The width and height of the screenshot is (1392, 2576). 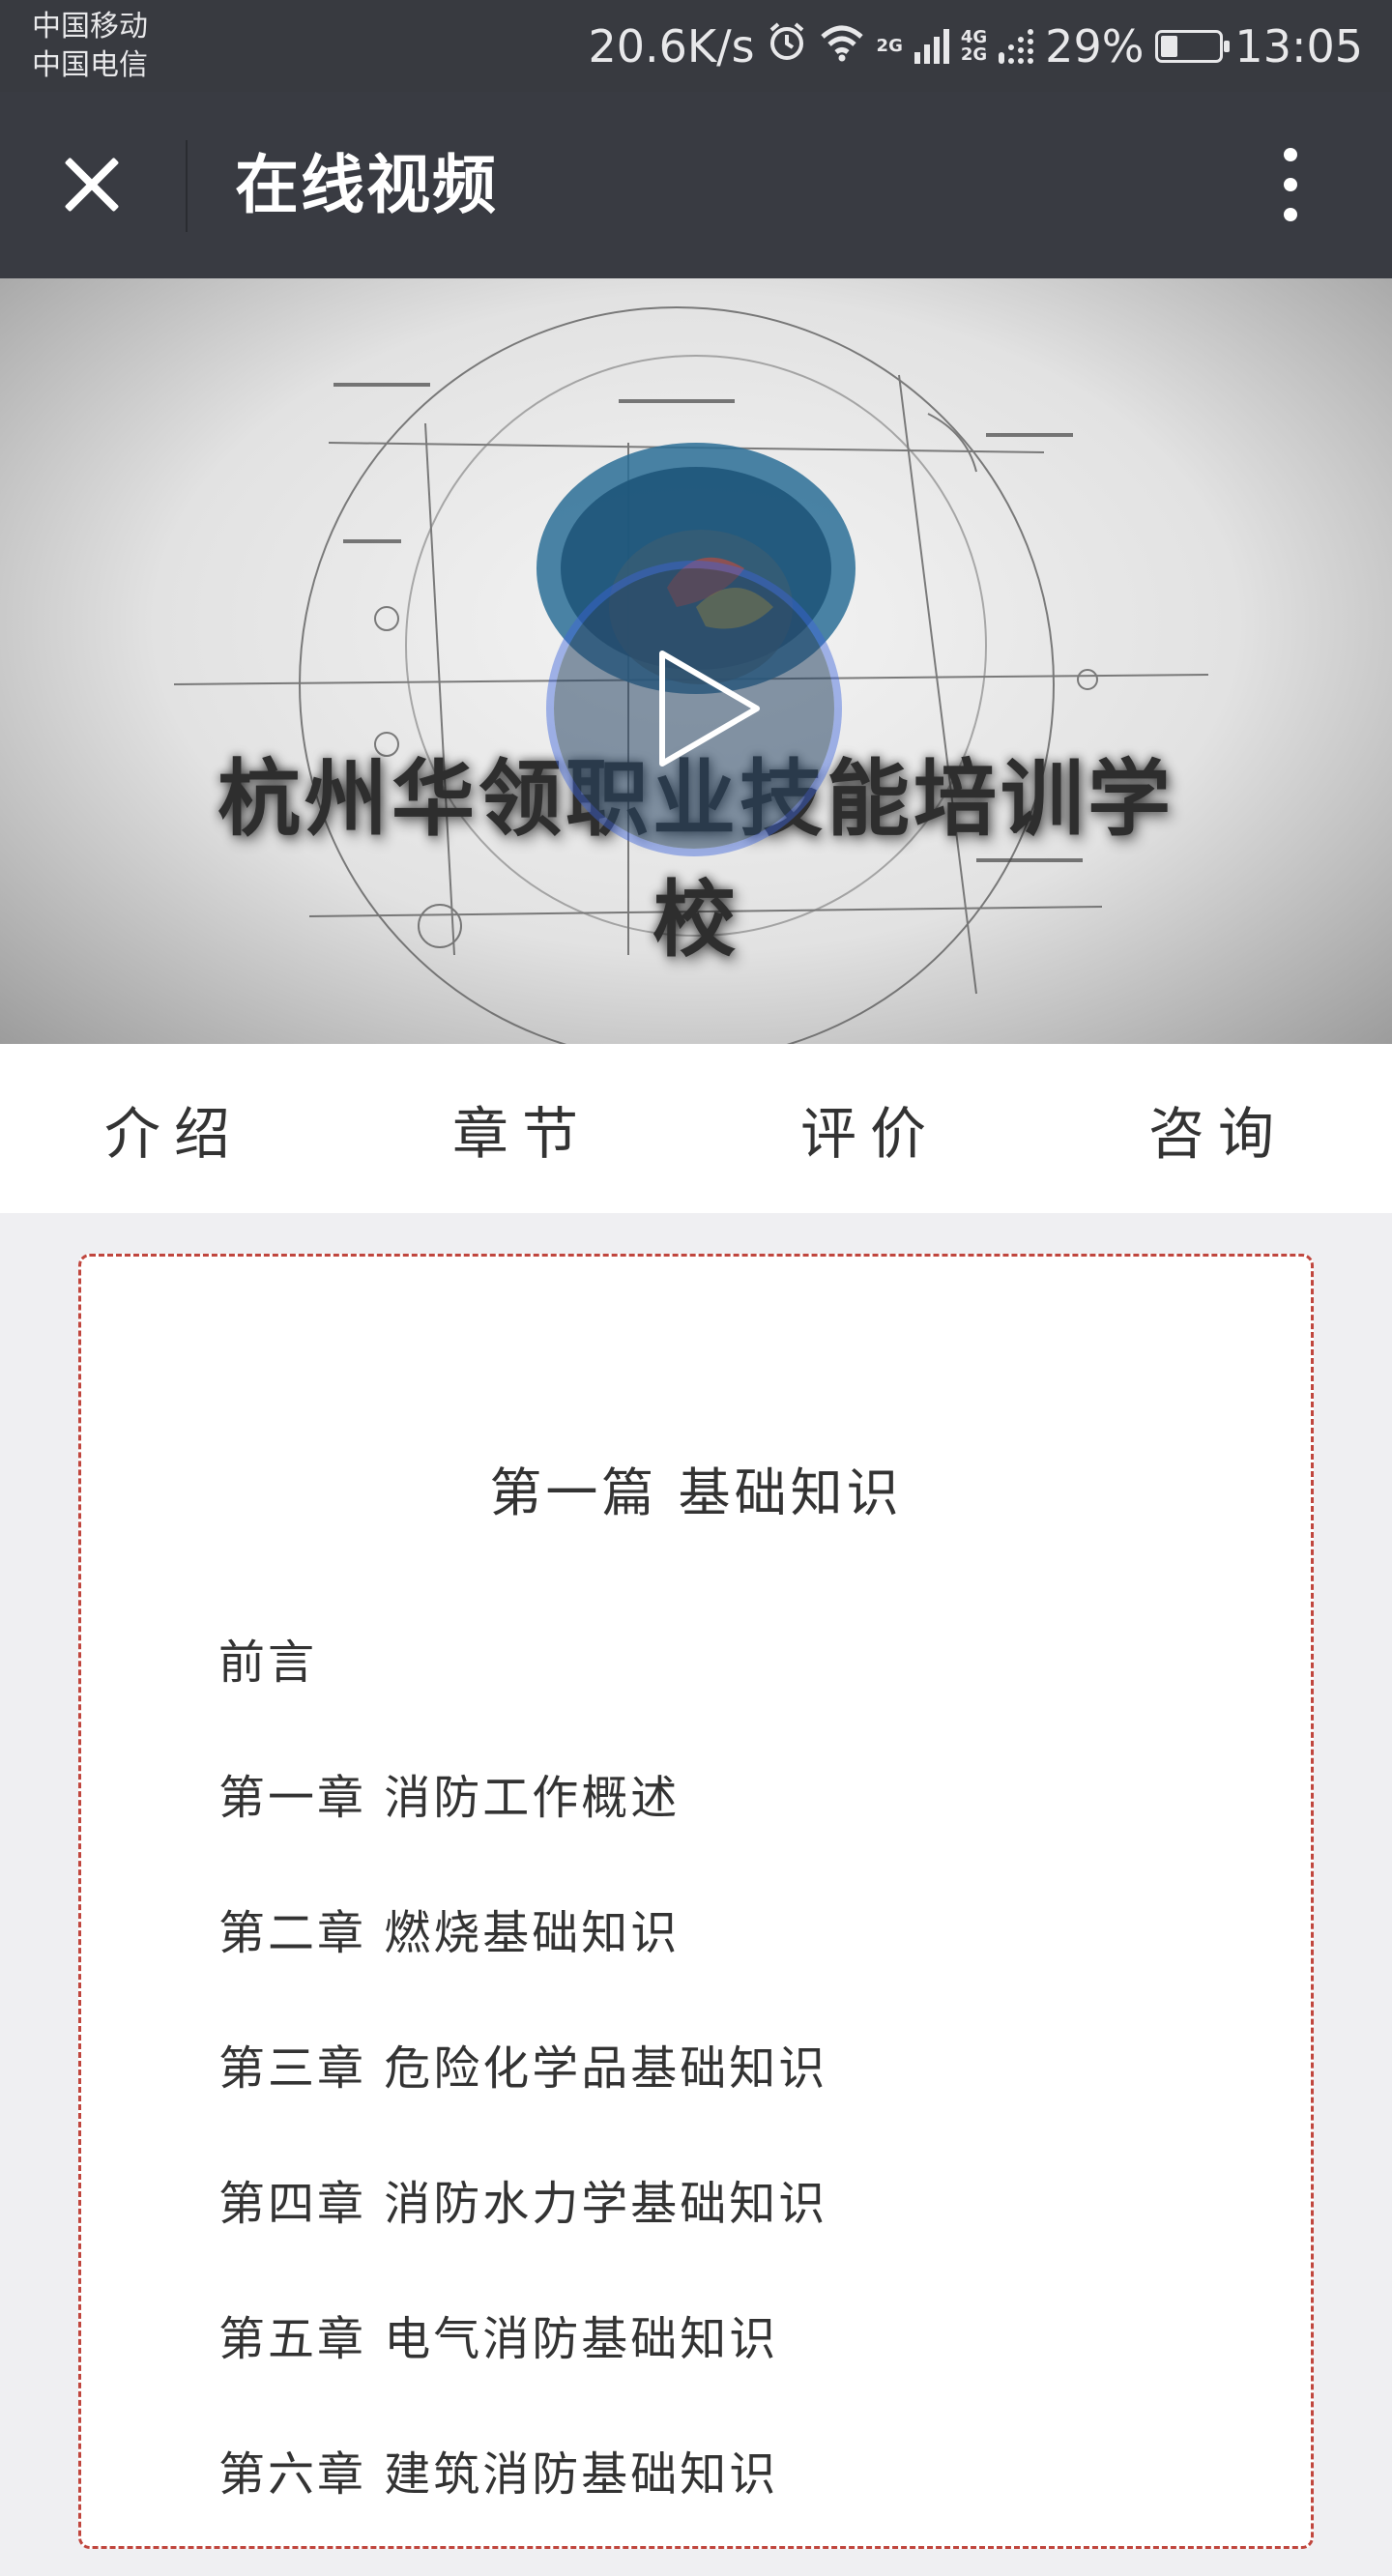 What do you see at coordinates (1298, 45) in the screenshot?
I see `clock: 13:05` at bounding box center [1298, 45].